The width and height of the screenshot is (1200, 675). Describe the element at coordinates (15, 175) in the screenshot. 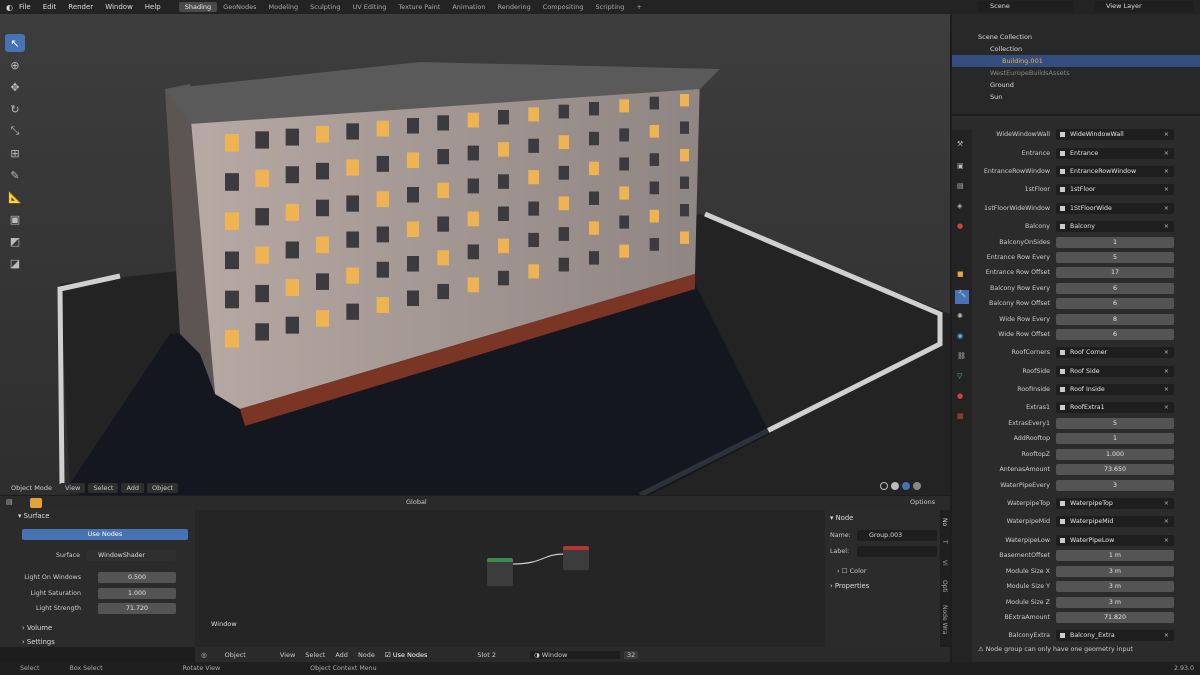

I see `annotate-tool-icon: ✎` at that location.